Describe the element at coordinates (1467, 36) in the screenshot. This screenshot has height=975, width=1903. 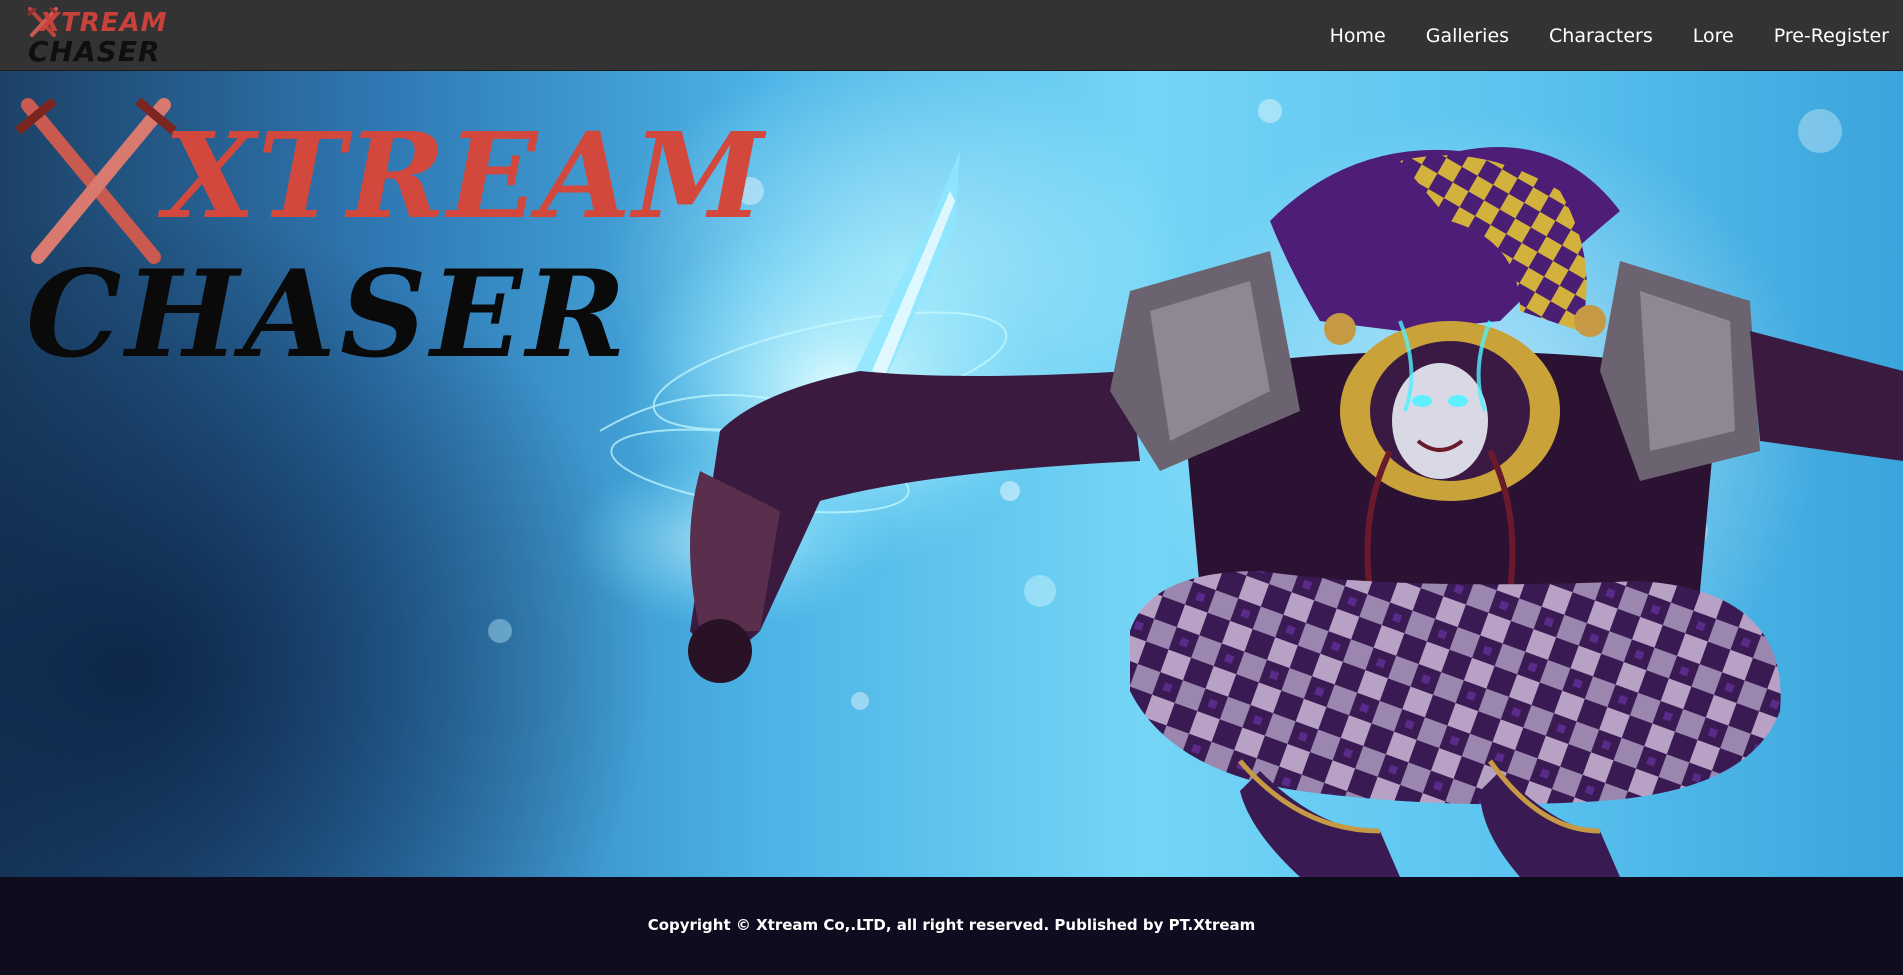
I see `nav-galleries: Galleries` at that location.